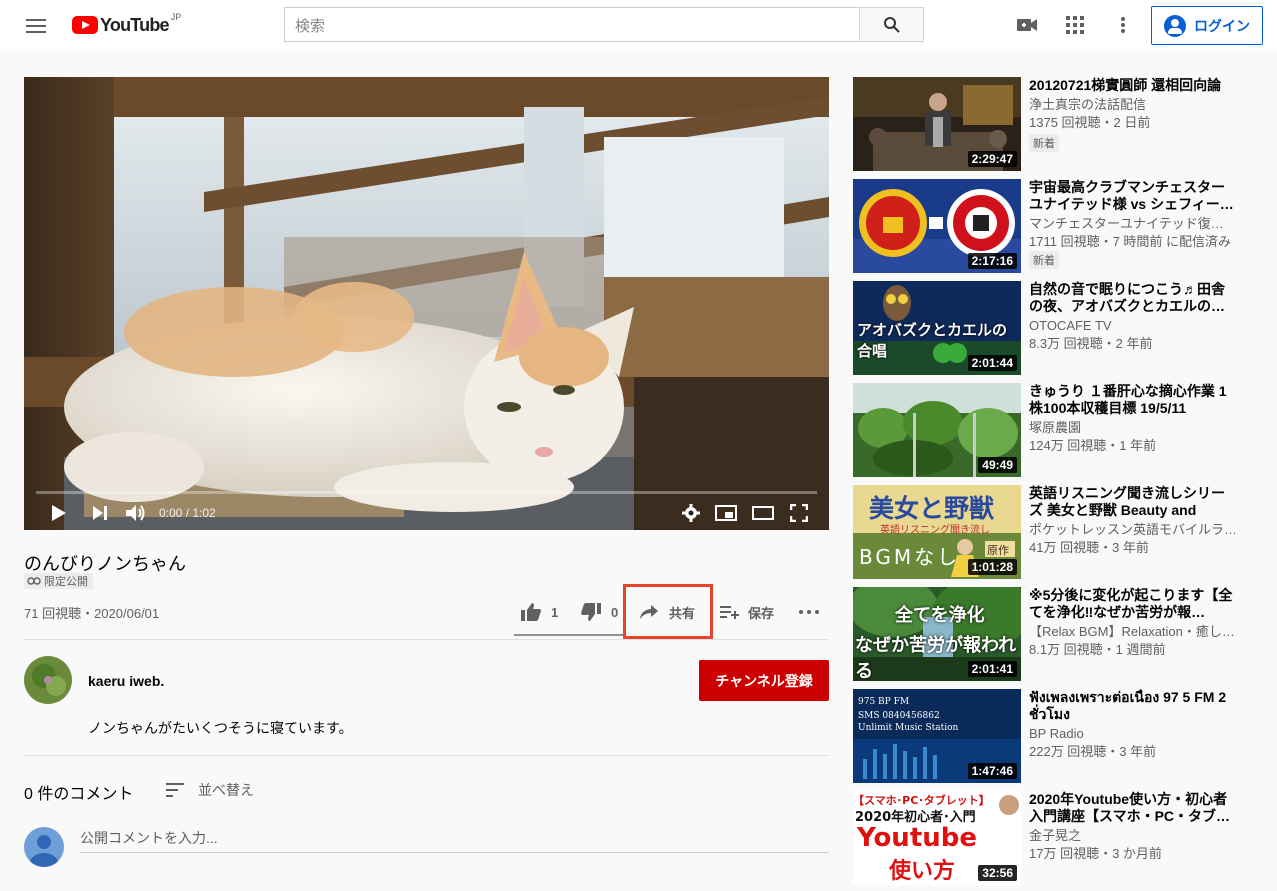 The width and height of the screenshot is (1277, 891). Describe the element at coordinates (1132, 400) in the screenshot. I see `video-title: きゅうり １番肝心な摘心作業 1株100本収穫目標 19/5/11` at that location.